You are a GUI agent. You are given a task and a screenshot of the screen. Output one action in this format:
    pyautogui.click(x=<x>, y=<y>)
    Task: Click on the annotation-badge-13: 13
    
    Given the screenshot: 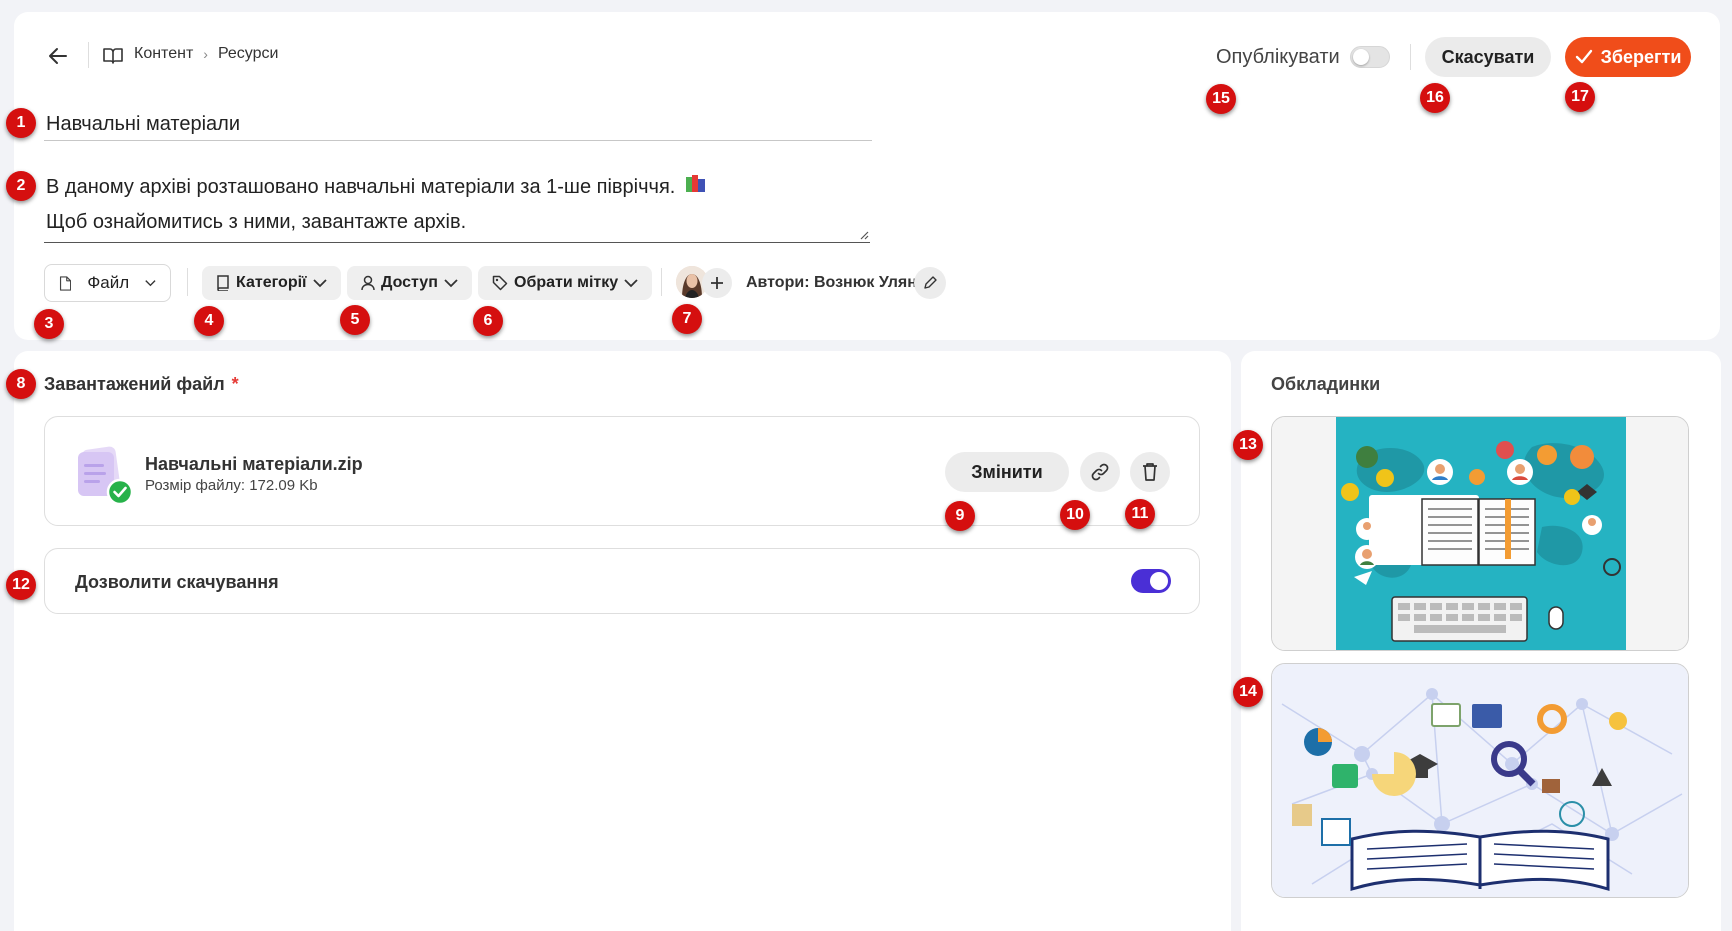 What is the action you would take?
    pyautogui.click(x=1248, y=445)
    